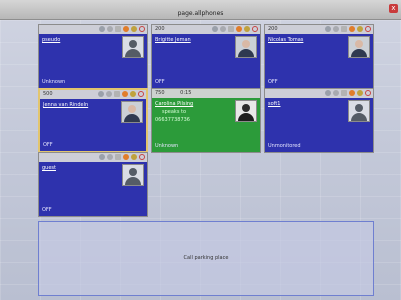 Image resolution: width=401 pixels, height=300 pixels. I want to click on phone-card-jenna: 500 Jenna van Rindeln OFF, so click(93, 120).